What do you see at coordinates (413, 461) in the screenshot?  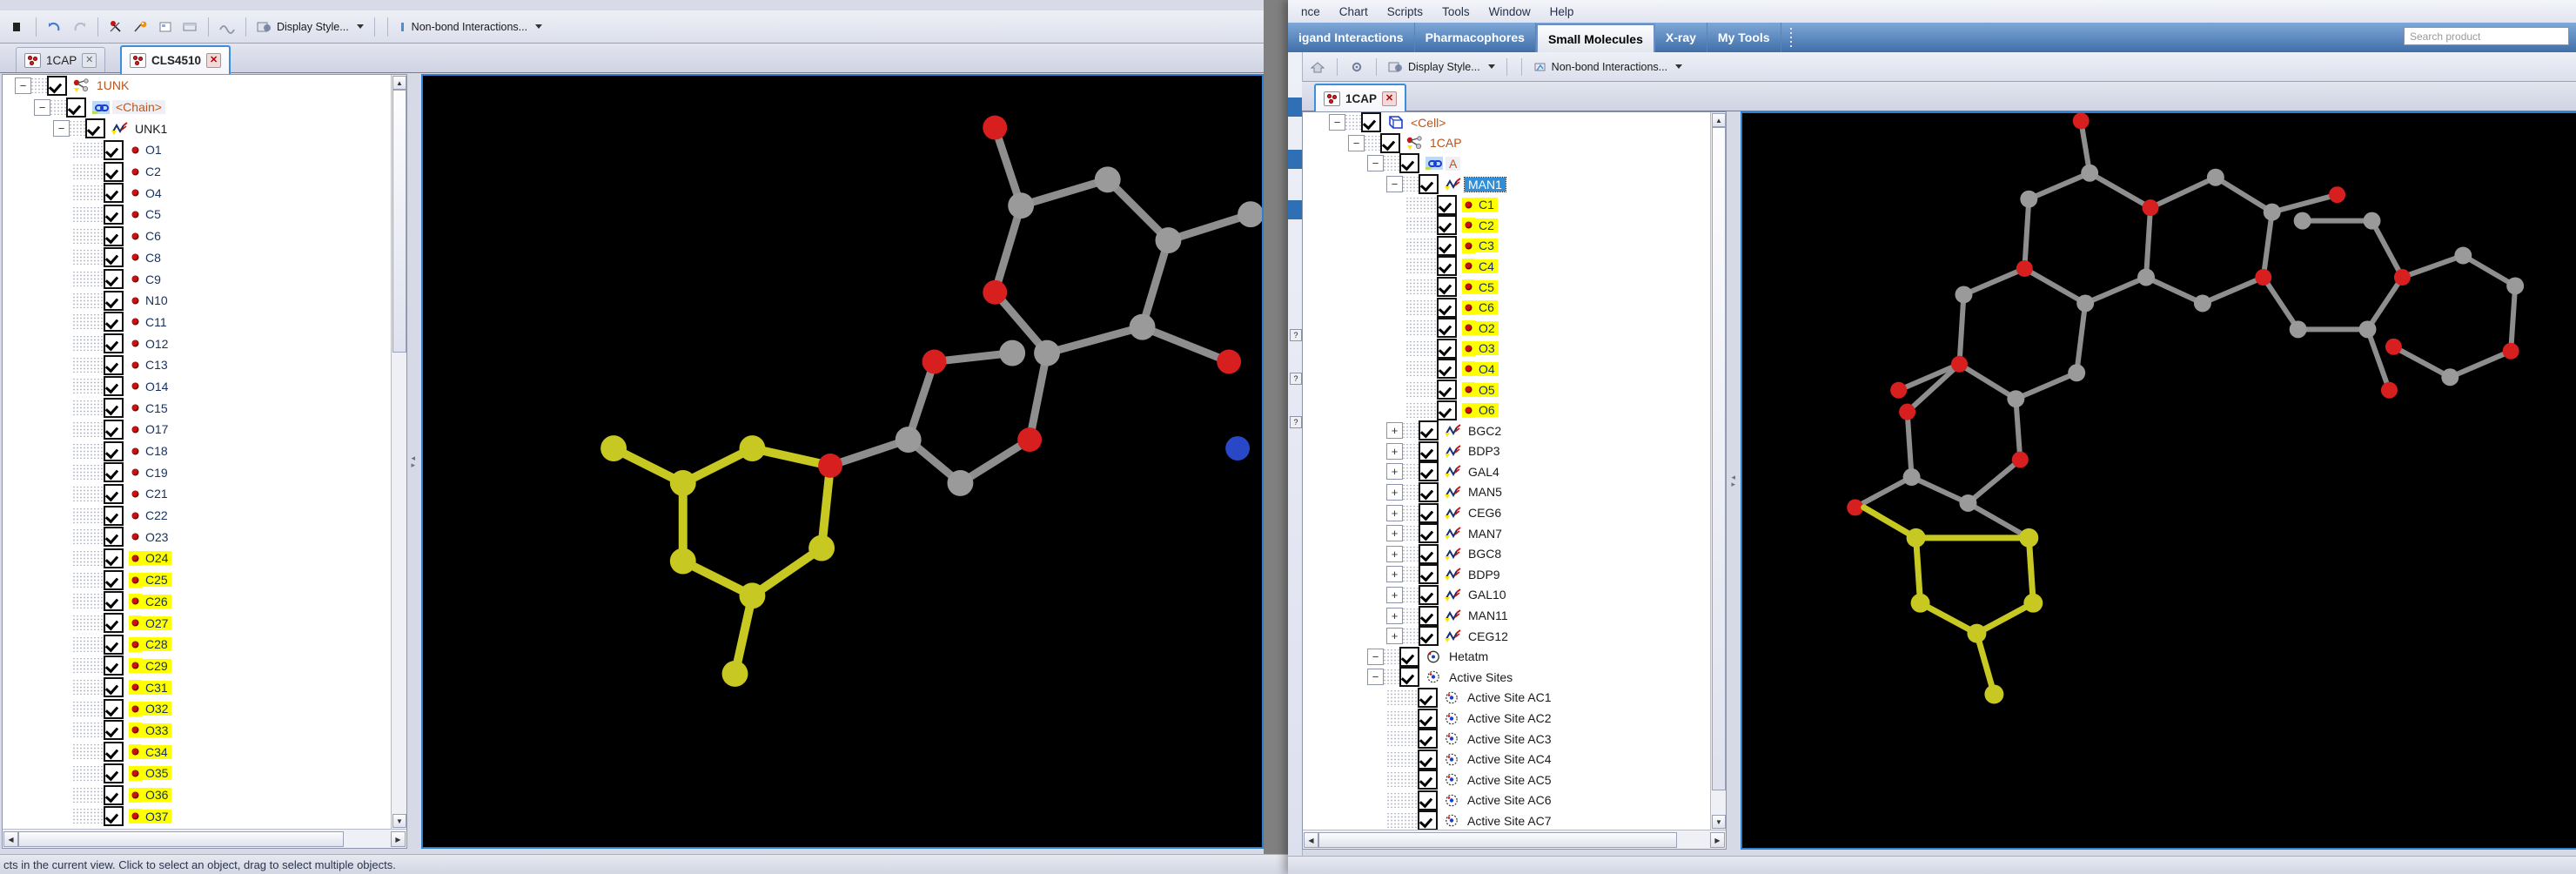 I see `left-splitter: ◂ ▸` at bounding box center [413, 461].